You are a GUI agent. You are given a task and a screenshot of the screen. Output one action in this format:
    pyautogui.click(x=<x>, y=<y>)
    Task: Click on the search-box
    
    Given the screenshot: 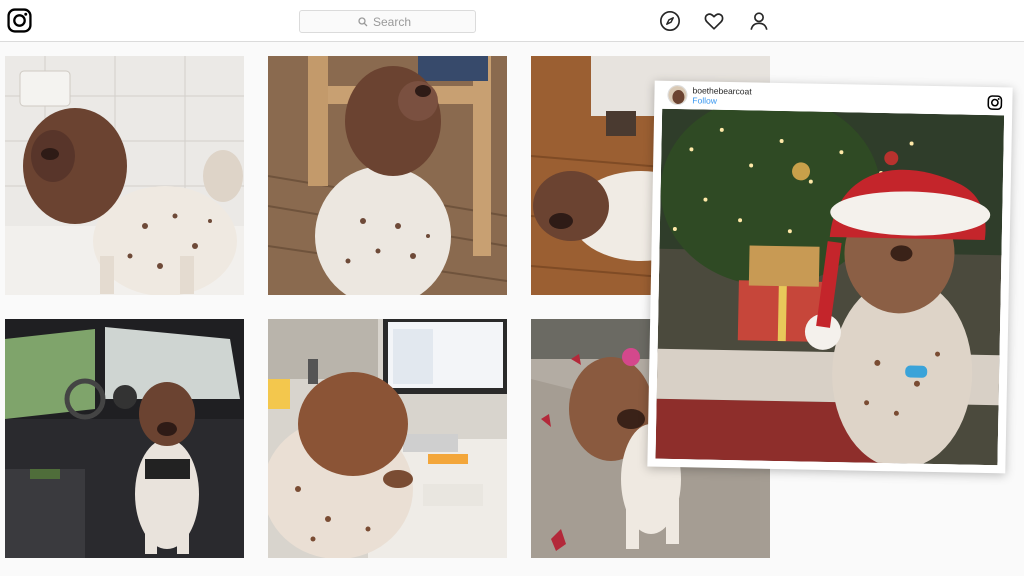 What is the action you would take?
    pyautogui.click(x=387, y=21)
    